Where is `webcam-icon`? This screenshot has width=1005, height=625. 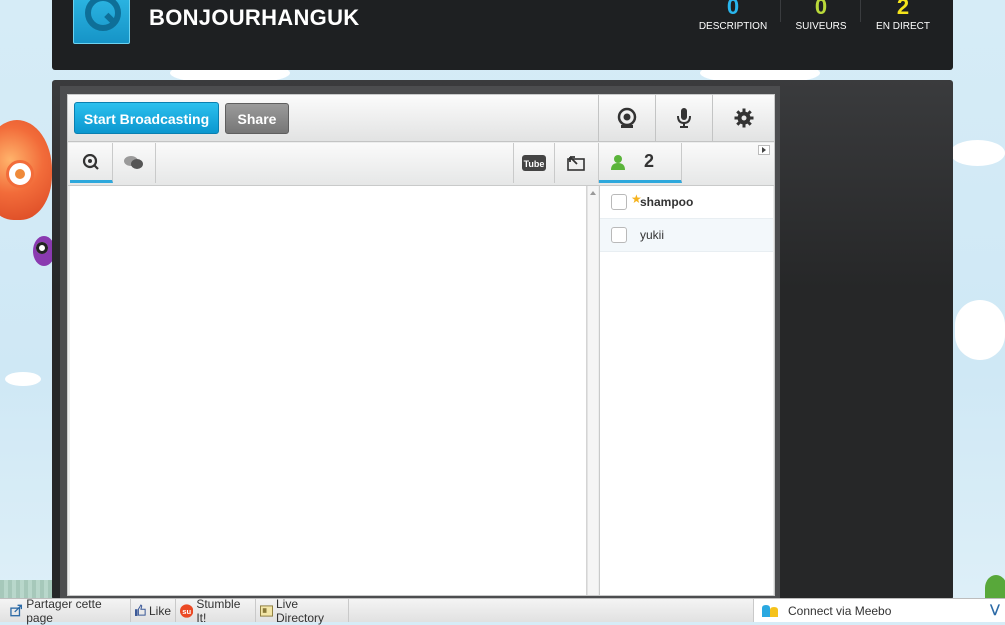
webcam-icon is located at coordinates (627, 117).